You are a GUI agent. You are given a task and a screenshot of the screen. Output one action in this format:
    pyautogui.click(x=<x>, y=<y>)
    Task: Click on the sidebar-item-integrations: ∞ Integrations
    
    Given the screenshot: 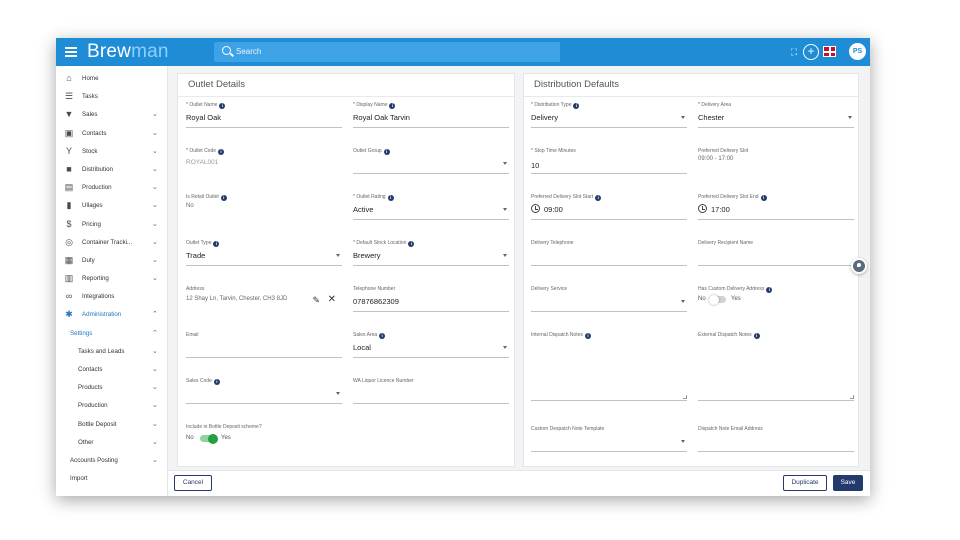 What is the action you would take?
    pyautogui.click(x=111, y=296)
    